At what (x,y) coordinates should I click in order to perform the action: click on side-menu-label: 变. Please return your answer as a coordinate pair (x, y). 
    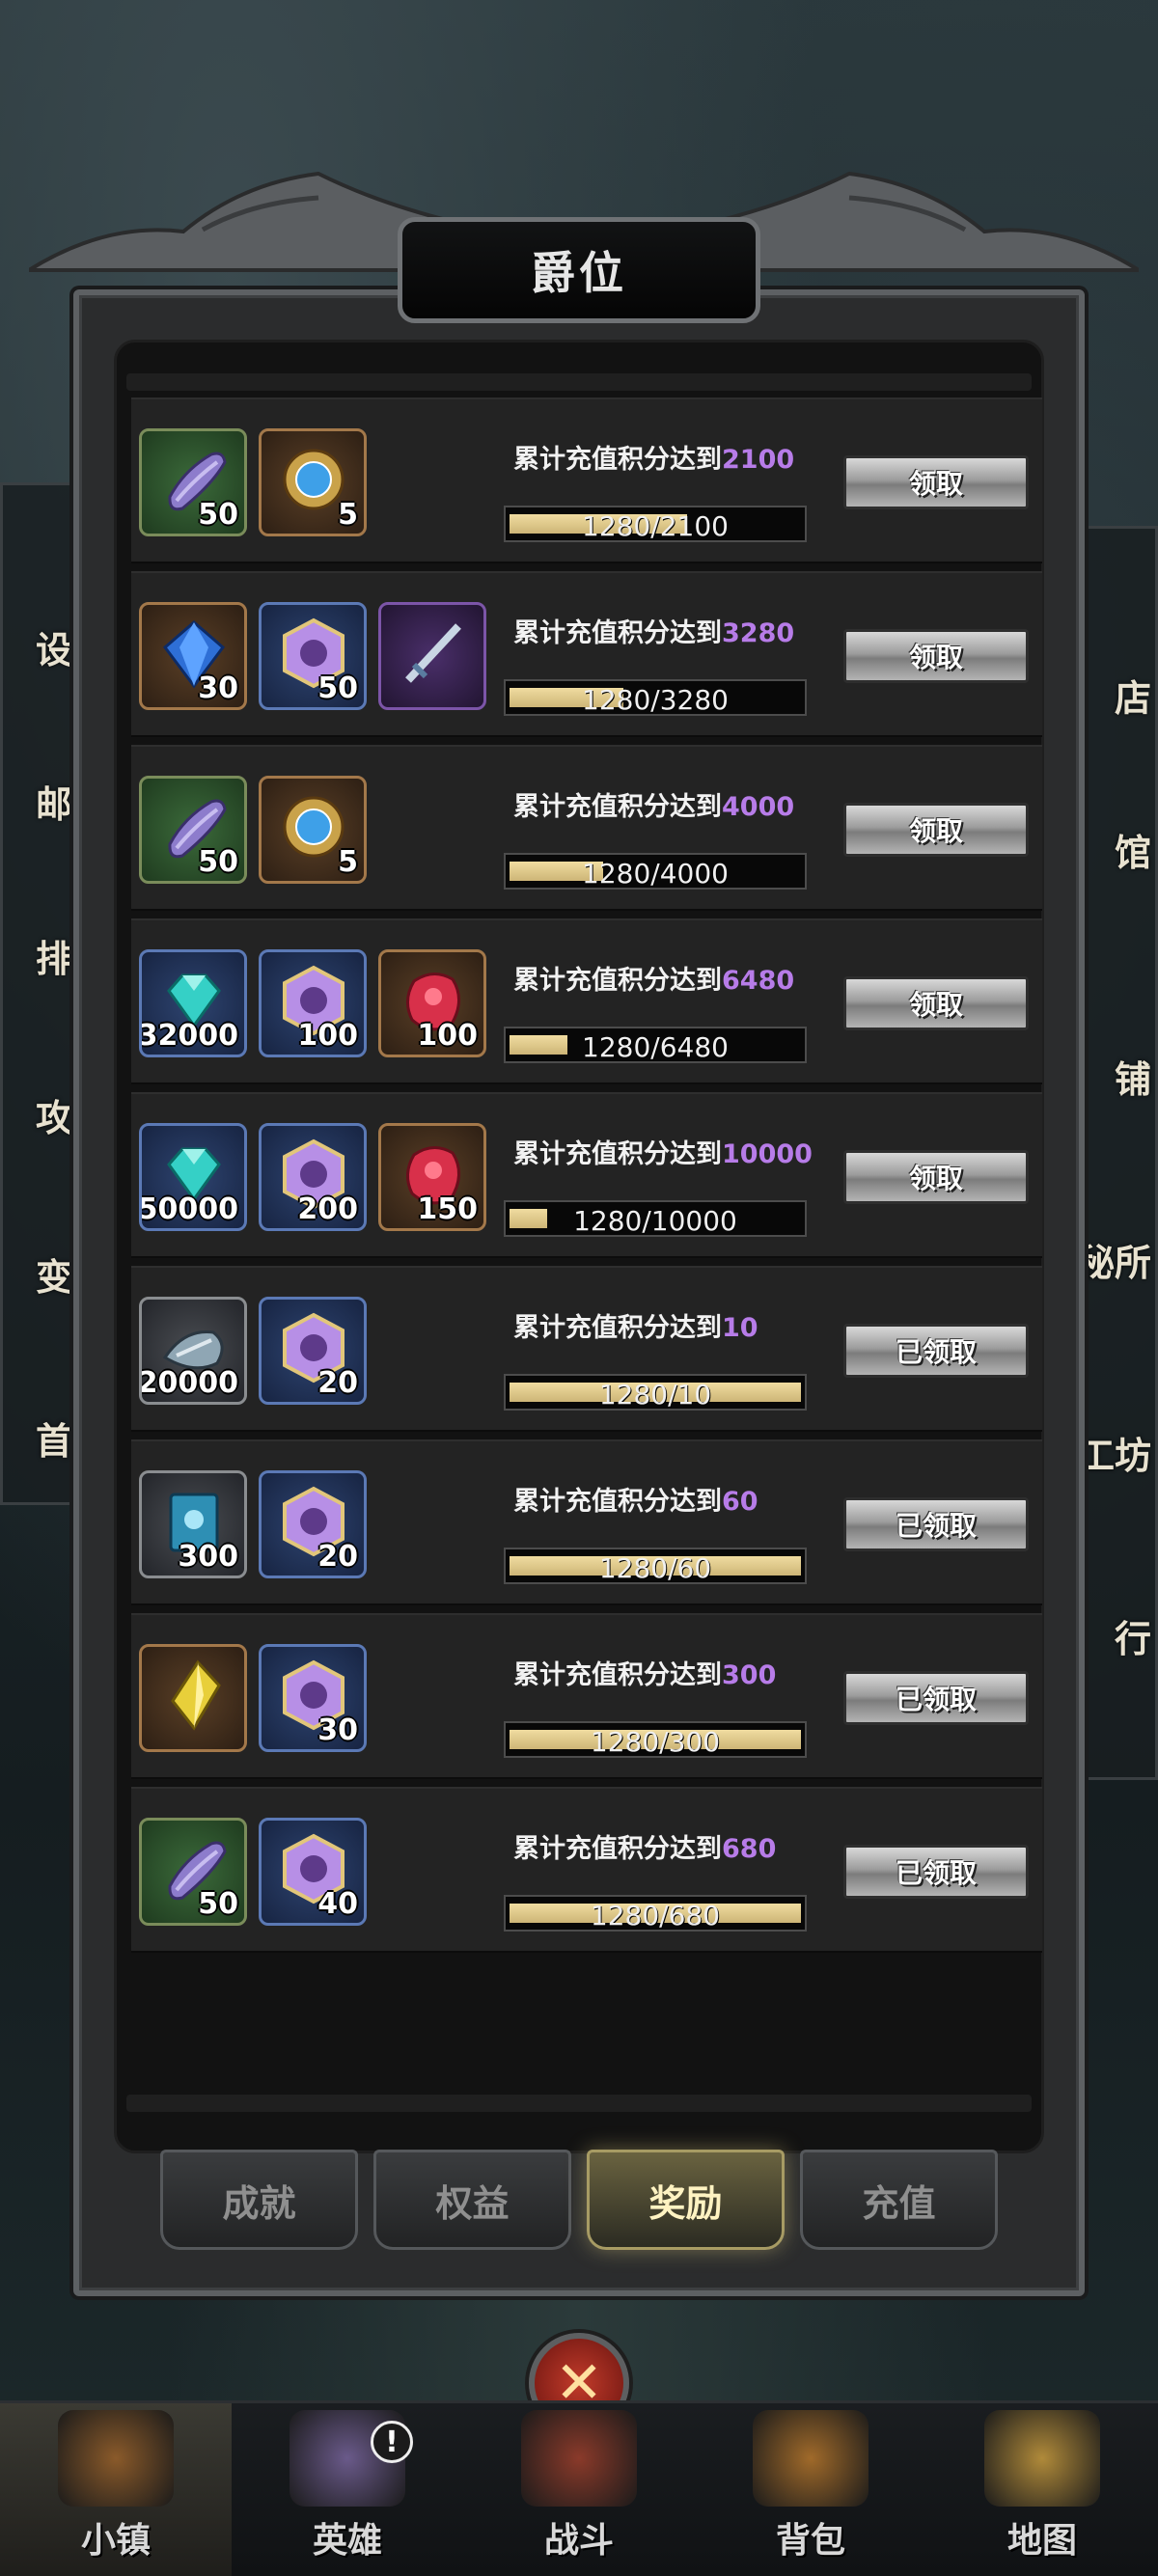
    Looking at the image, I should click on (54, 1277).